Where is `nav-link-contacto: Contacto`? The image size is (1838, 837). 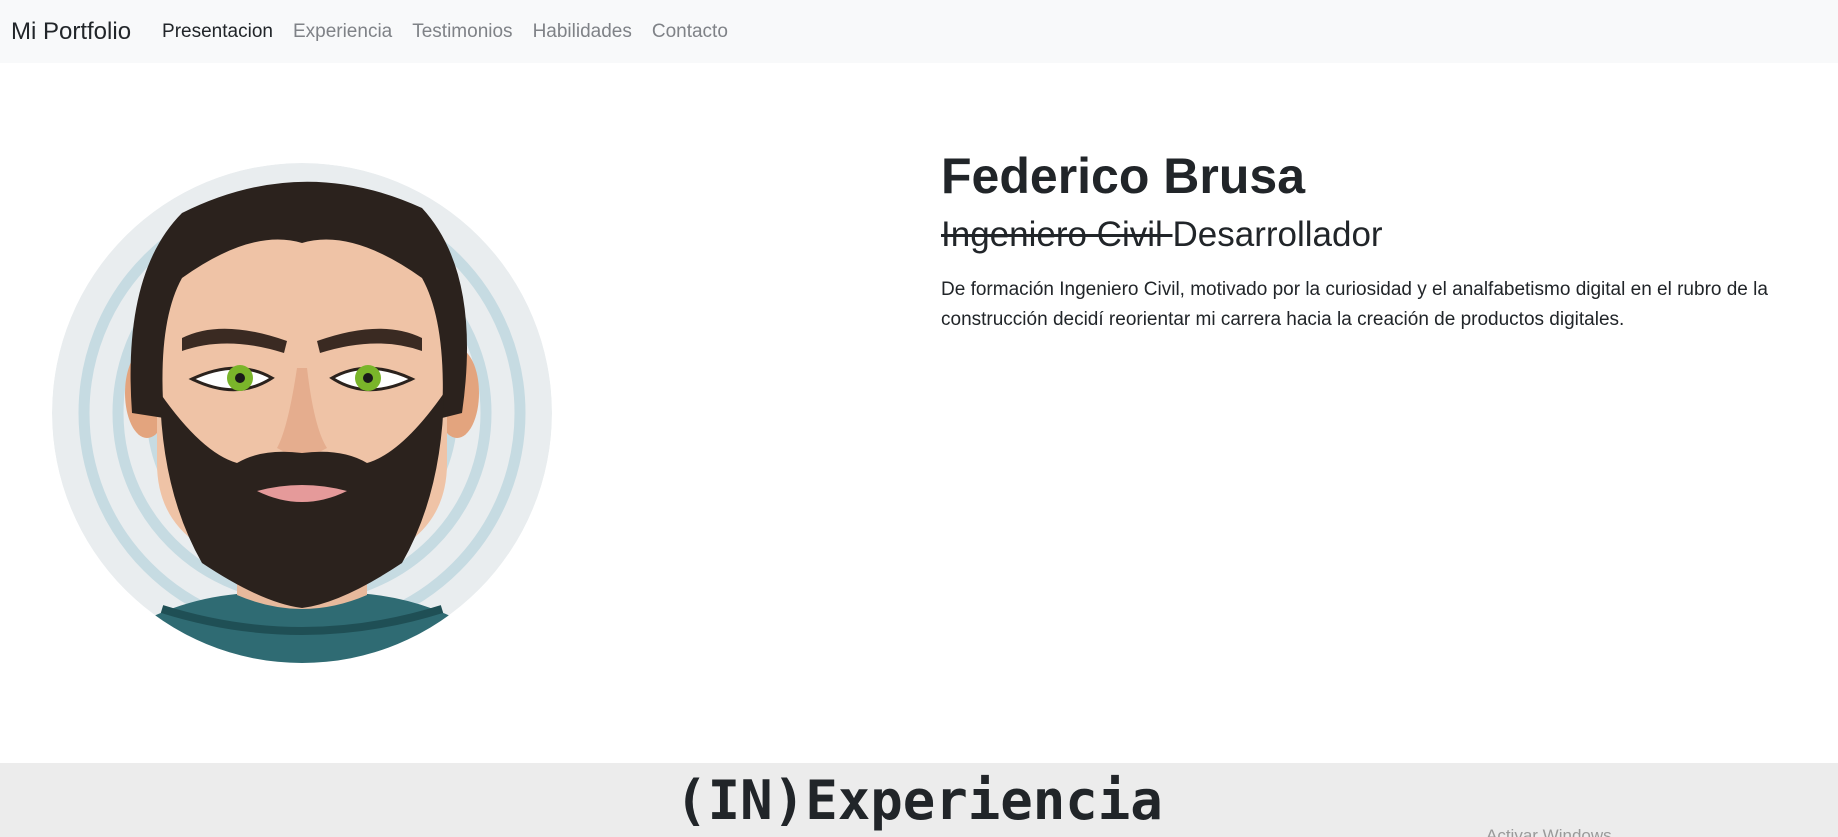 nav-link-contacto: Contacto is located at coordinates (690, 32).